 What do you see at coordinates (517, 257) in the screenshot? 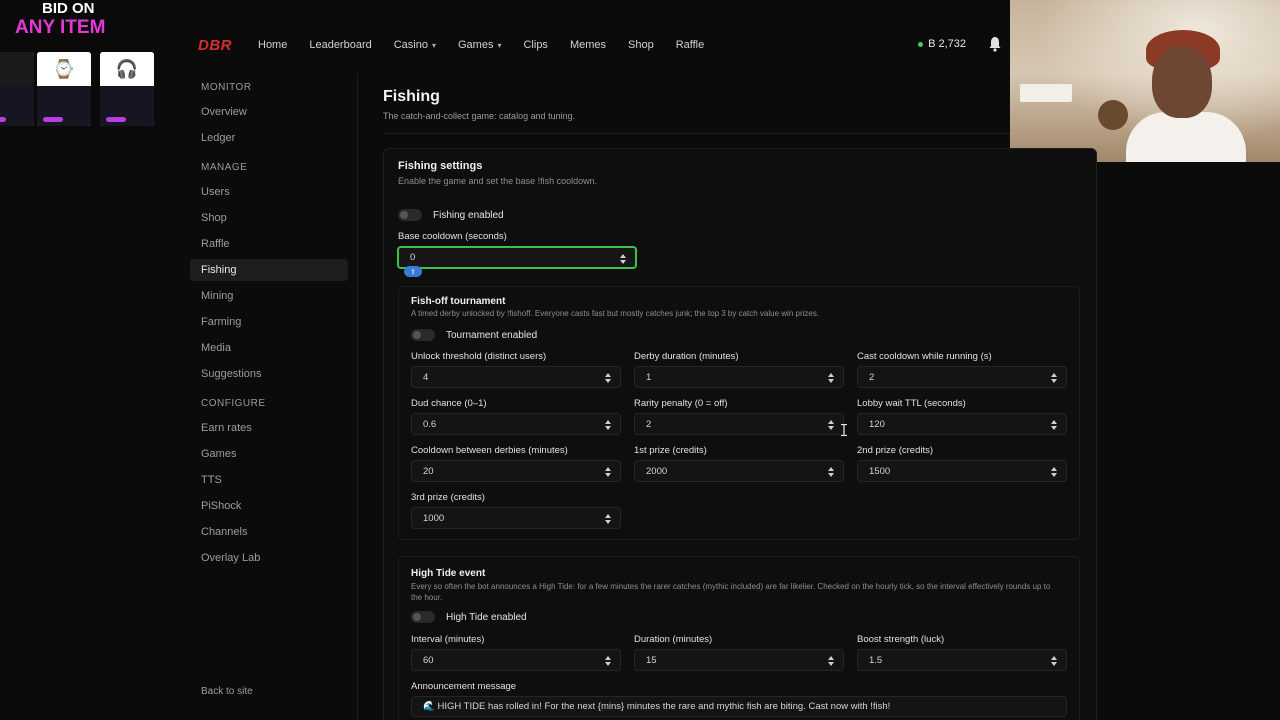
I see `base-cooldown-input: 0` at bounding box center [517, 257].